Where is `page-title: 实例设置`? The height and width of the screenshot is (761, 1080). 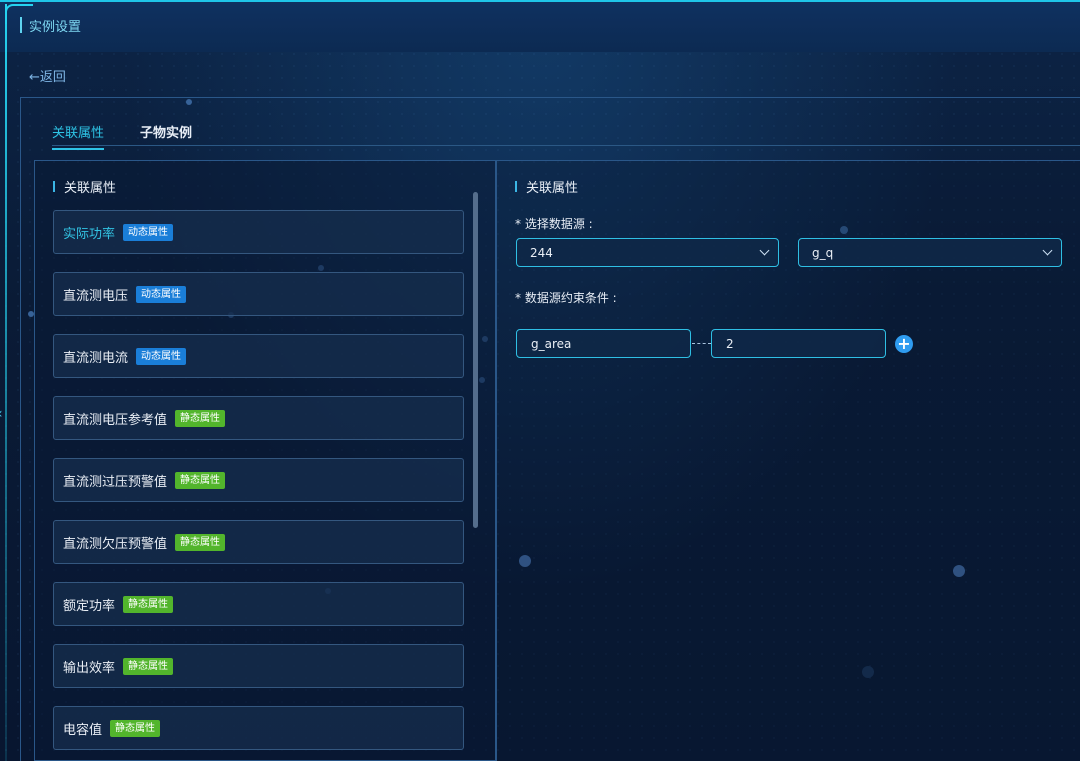 page-title: 实例设置 is located at coordinates (55, 27).